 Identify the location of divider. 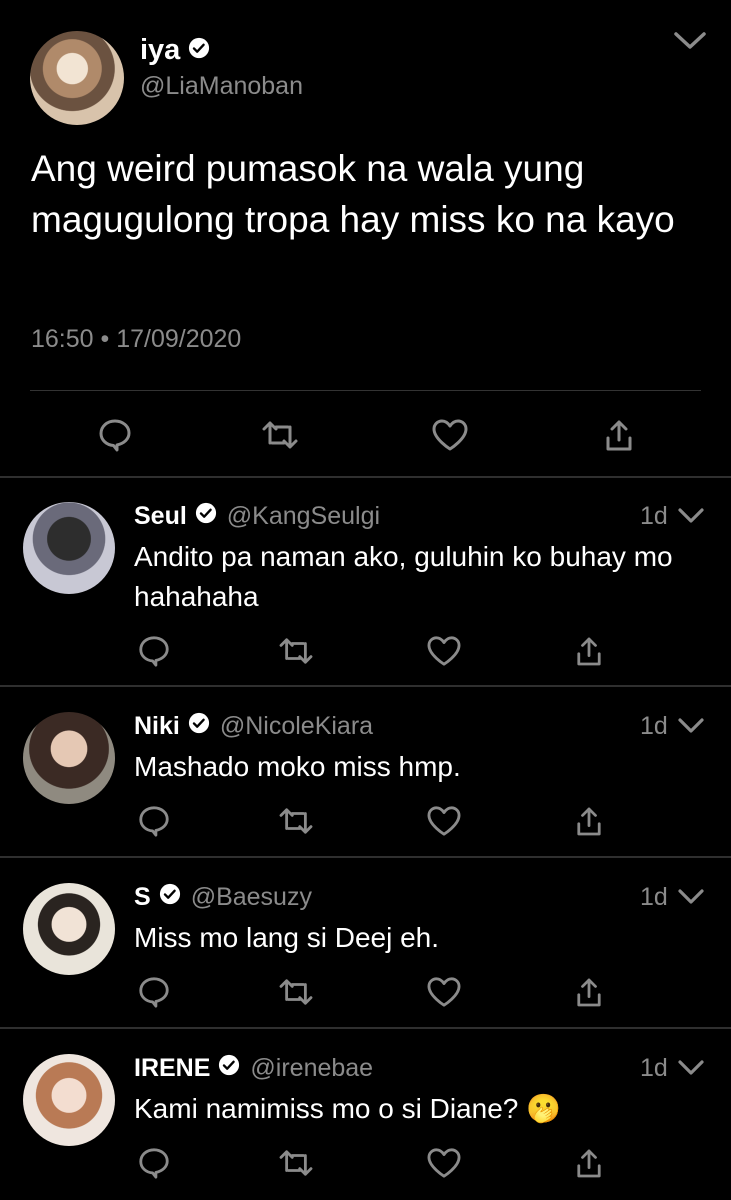
(365, 390).